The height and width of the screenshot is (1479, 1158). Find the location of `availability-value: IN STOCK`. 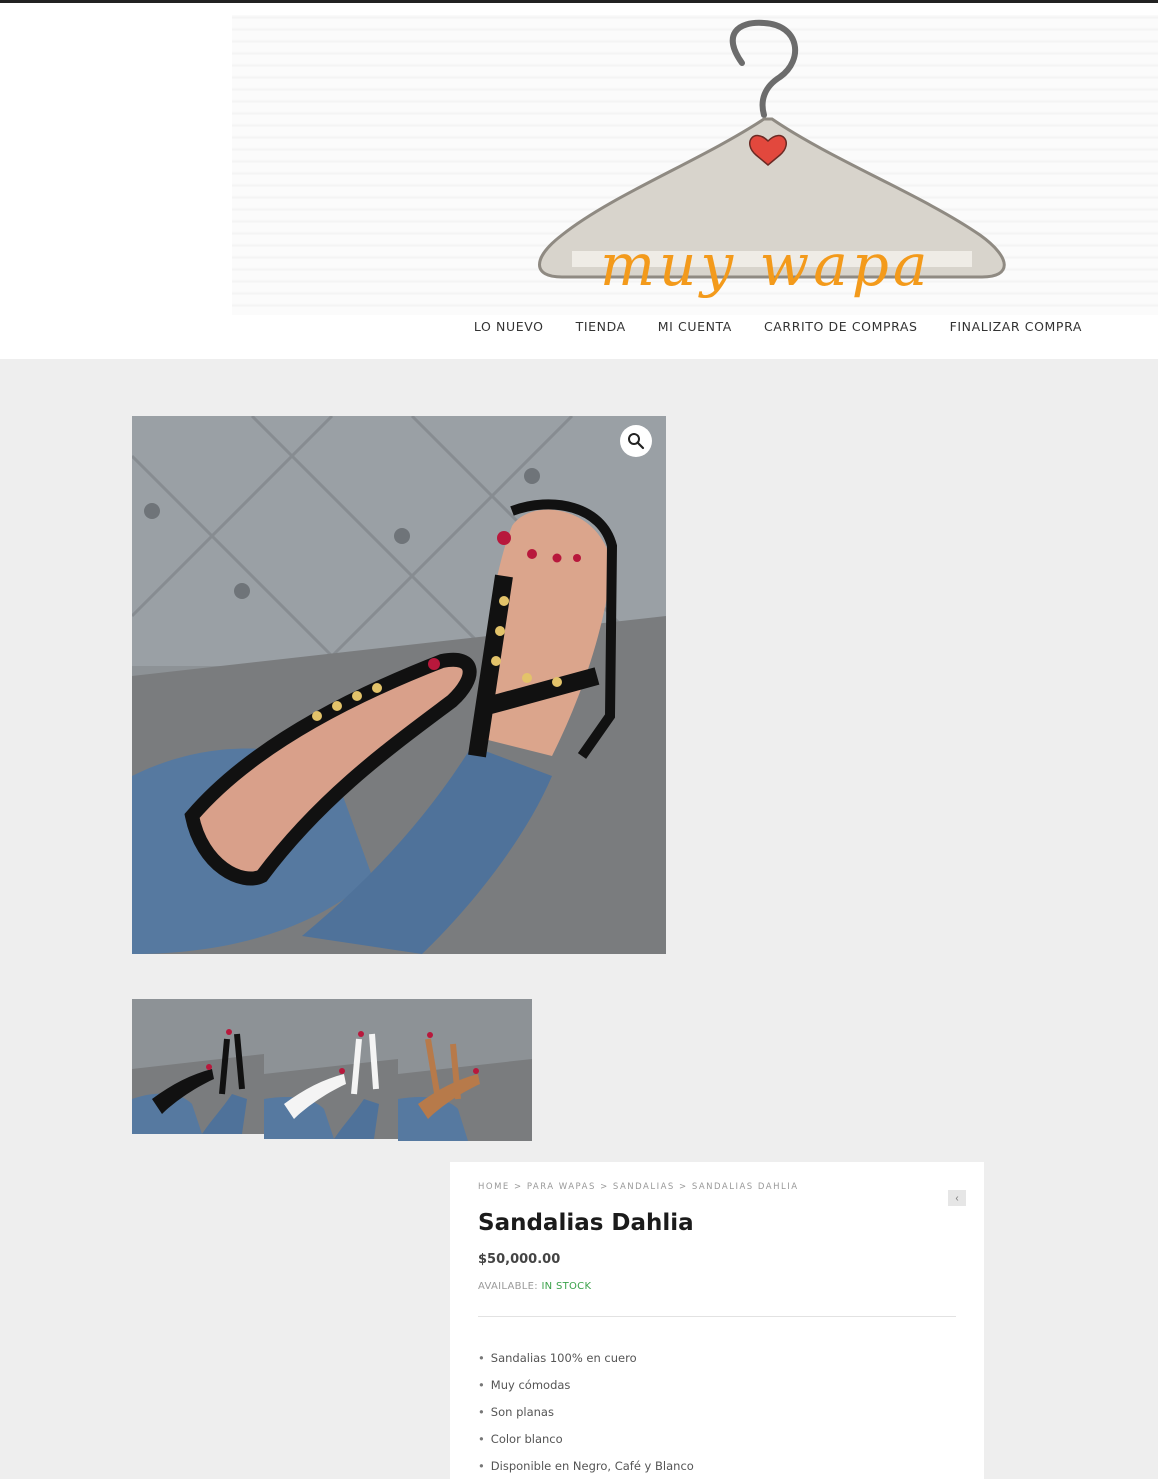

availability-value: IN STOCK is located at coordinates (566, 1286).